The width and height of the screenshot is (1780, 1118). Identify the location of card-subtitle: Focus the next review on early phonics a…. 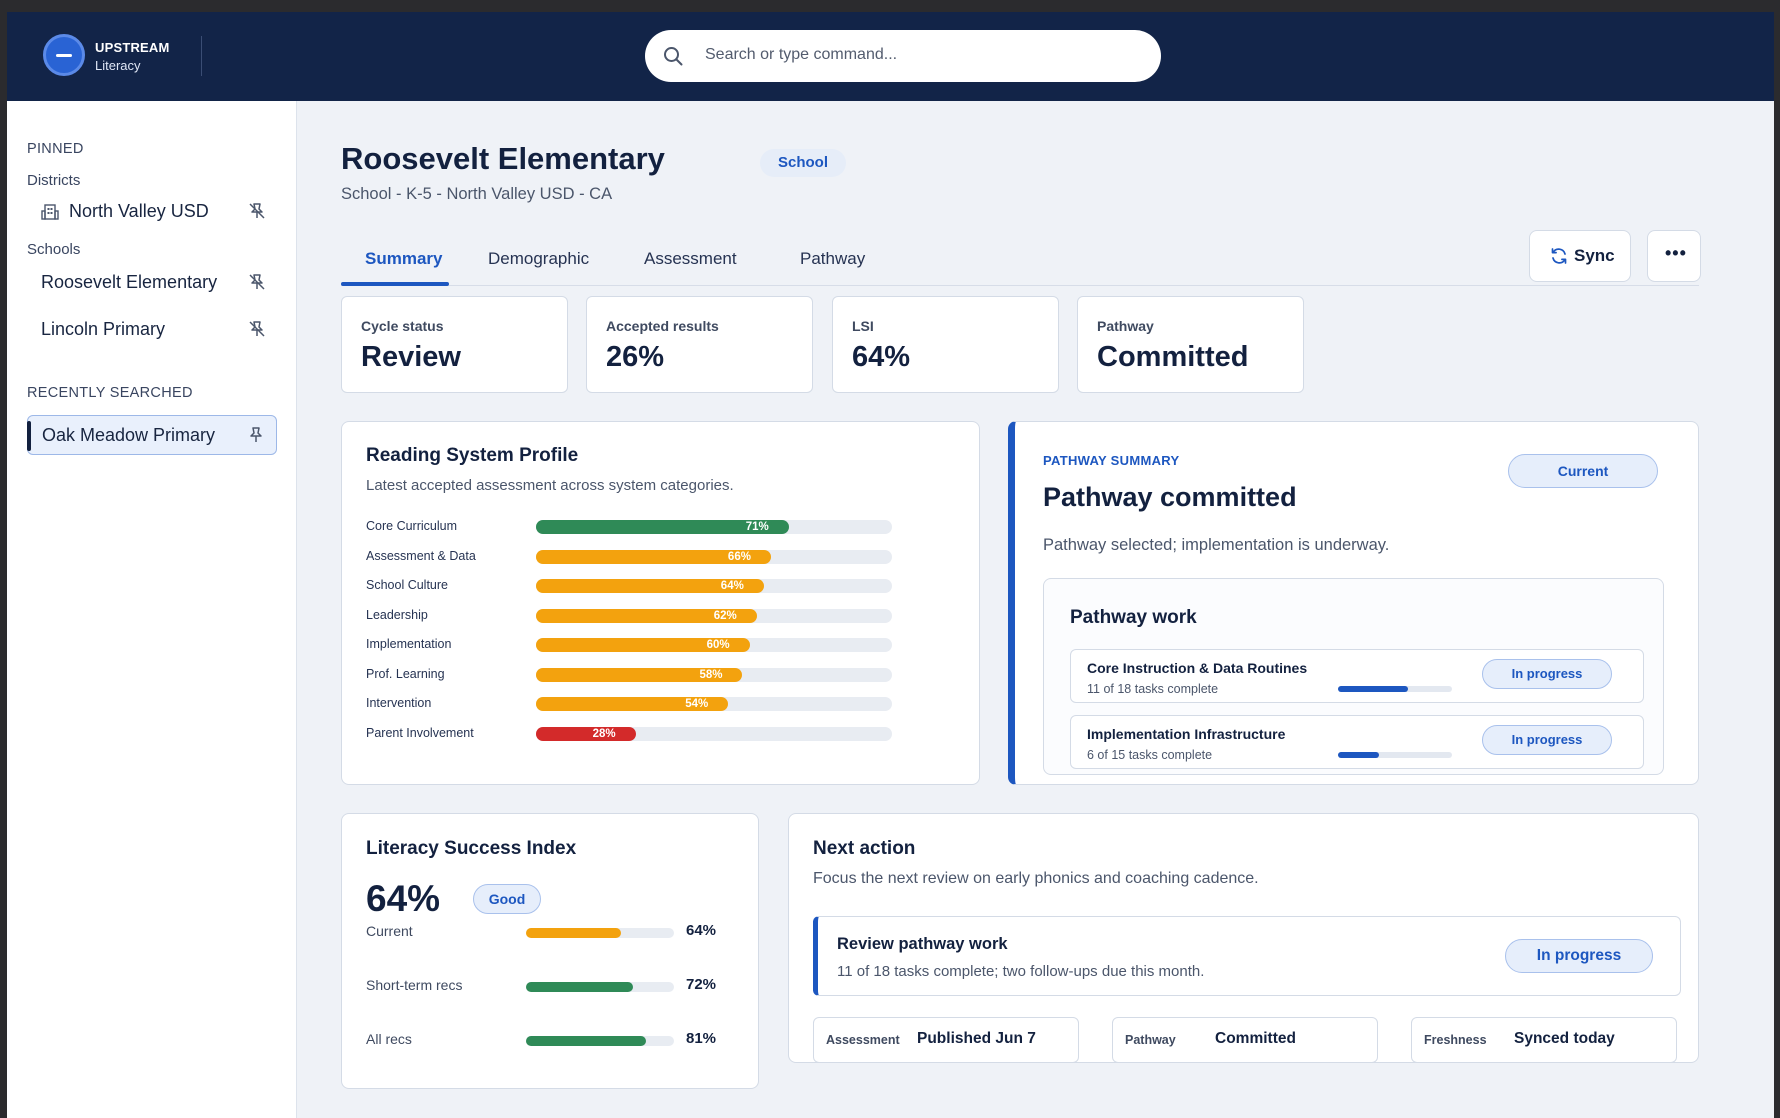
(1036, 878).